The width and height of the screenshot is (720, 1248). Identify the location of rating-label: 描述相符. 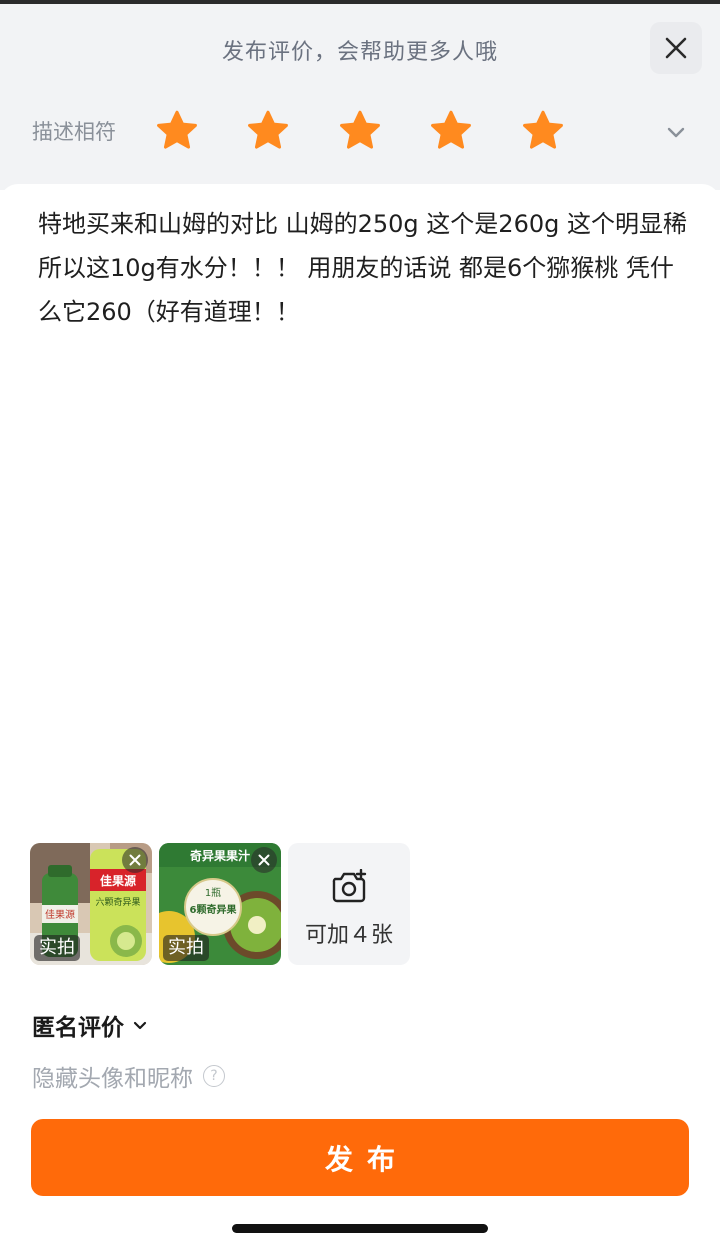
(74, 132).